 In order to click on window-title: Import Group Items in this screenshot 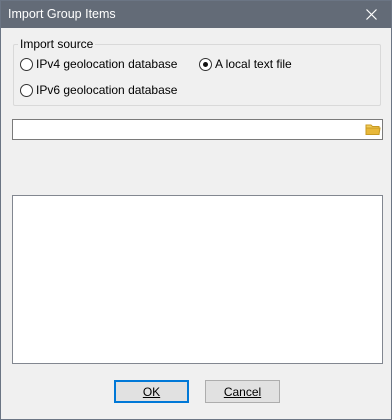, I will do `click(62, 14)`.